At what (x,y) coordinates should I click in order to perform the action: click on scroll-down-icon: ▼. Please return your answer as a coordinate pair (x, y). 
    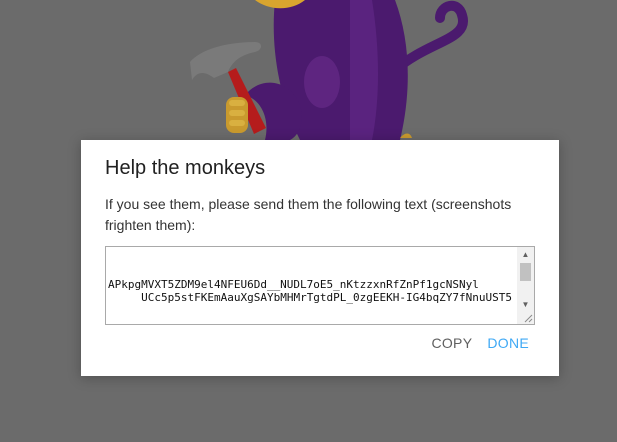
    Looking at the image, I should click on (525, 305).